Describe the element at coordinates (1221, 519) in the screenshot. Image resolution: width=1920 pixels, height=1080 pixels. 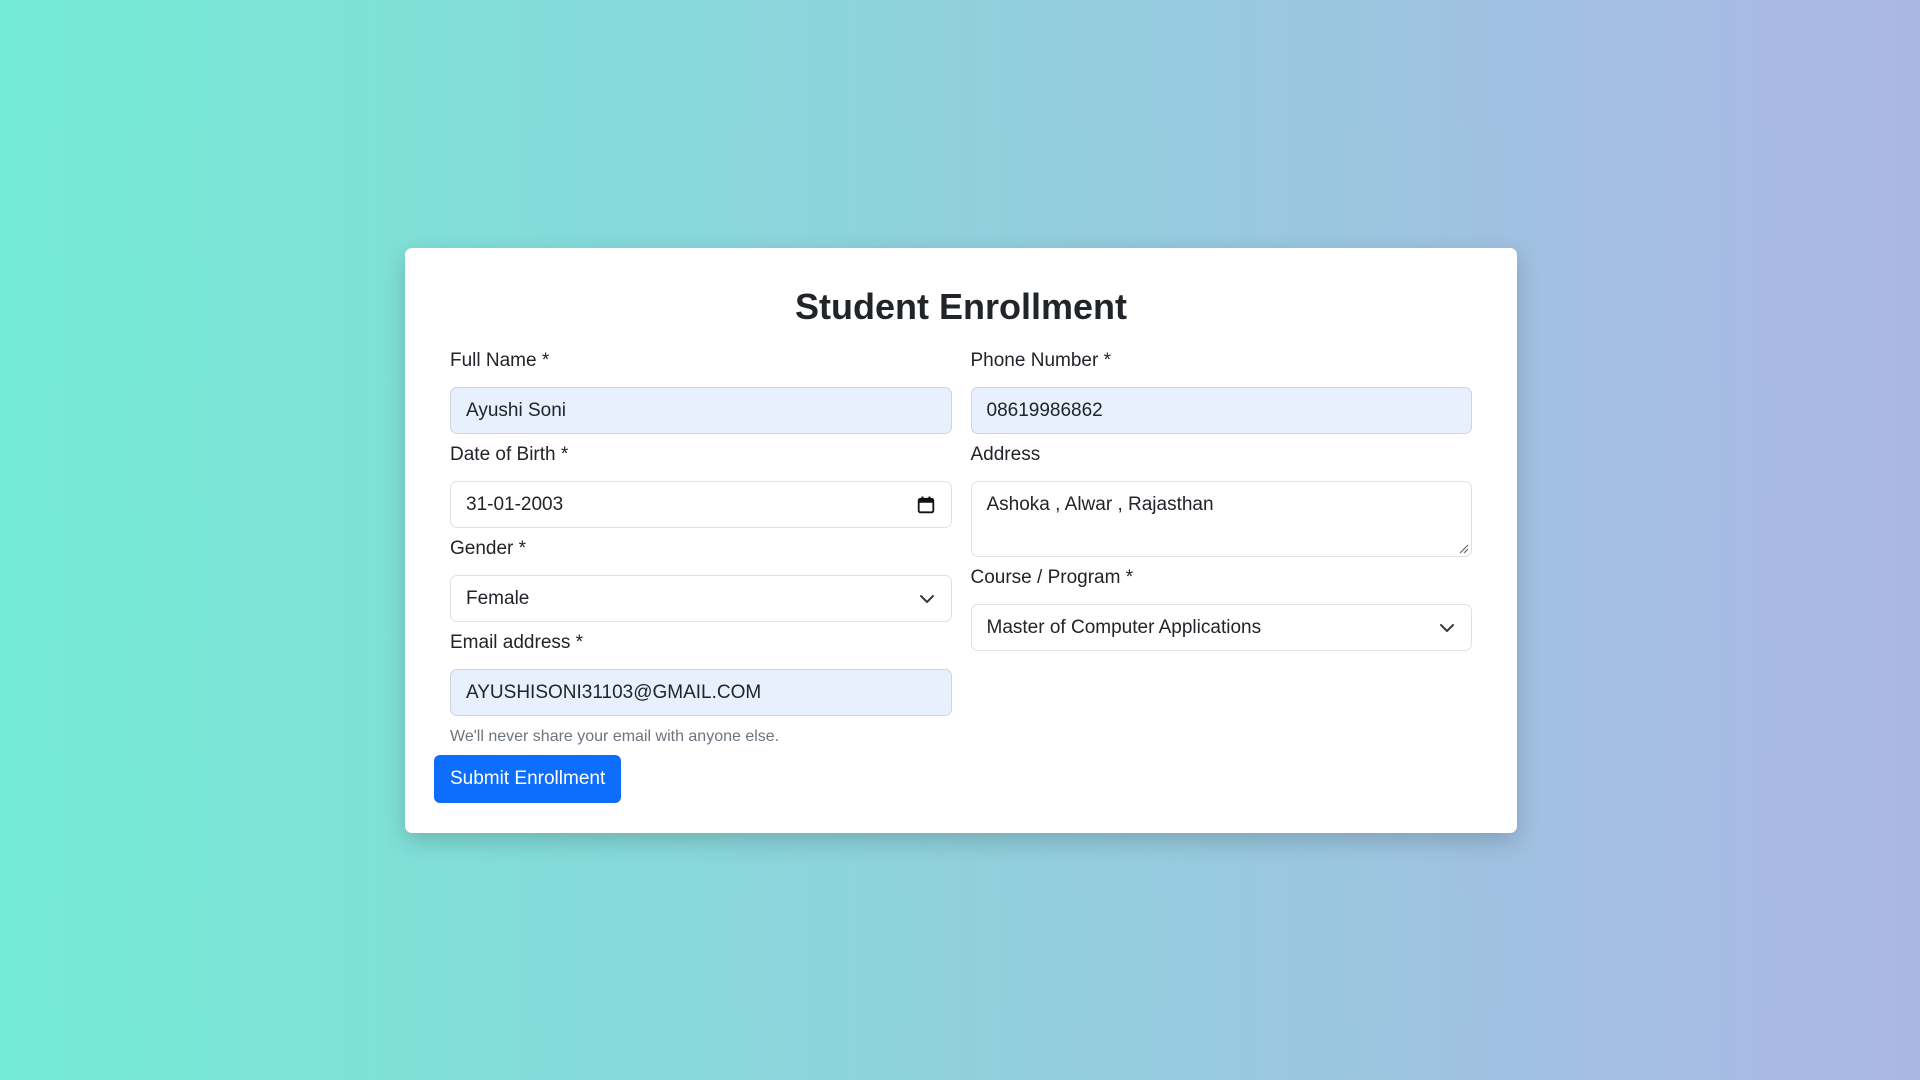
I see `address-textarea: Ashoka , Alwar , Rajasthan` at that location.